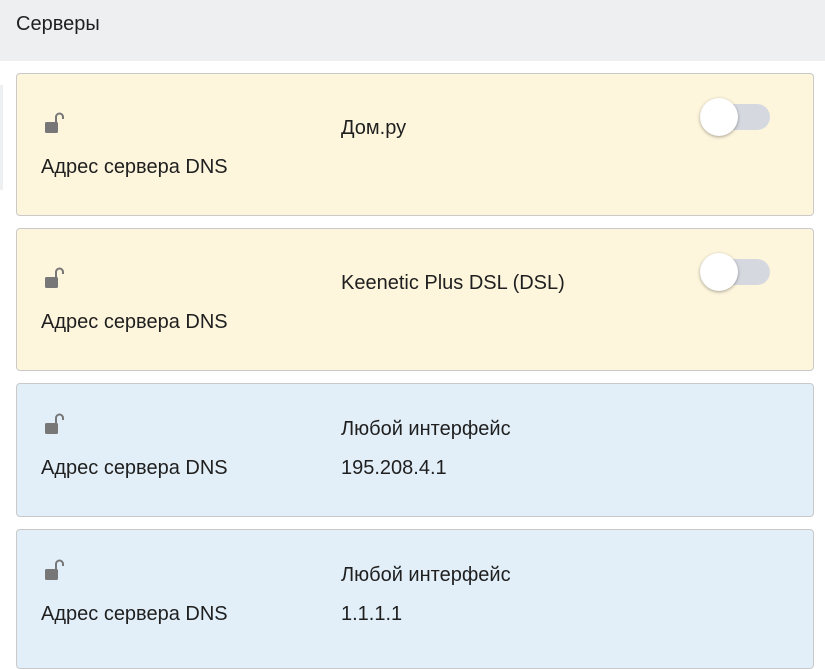 This screenshot has width=825, height=669. I want to click on dns-address-value: 195.208.4.1, so click(394, 468).